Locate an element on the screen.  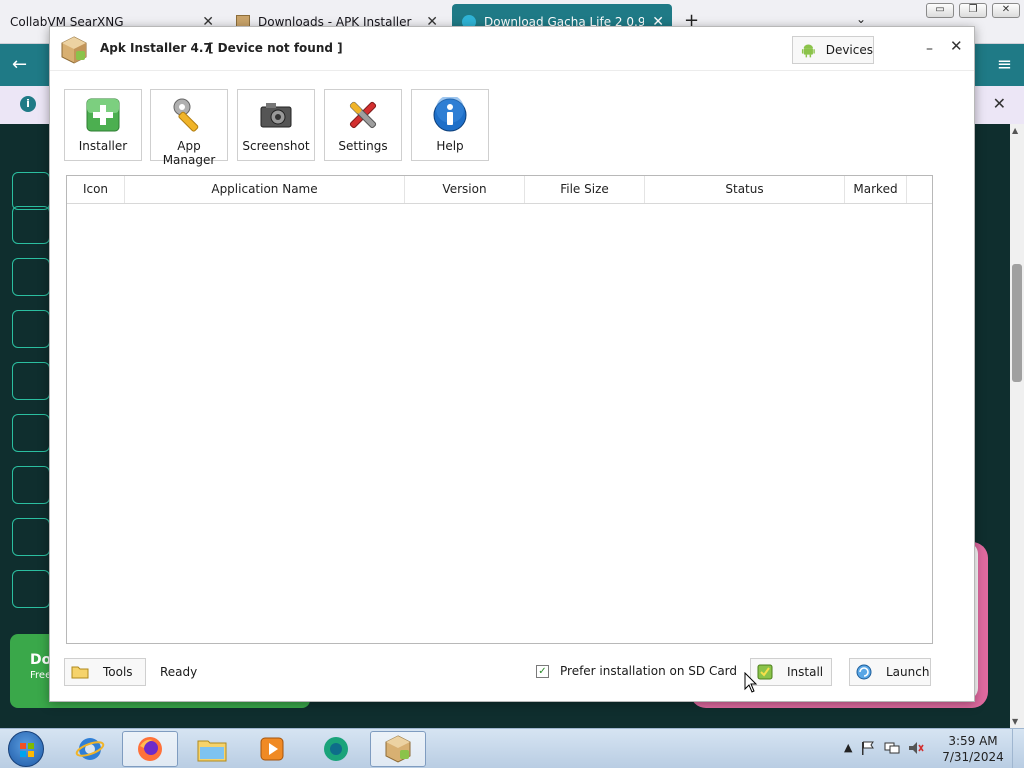
toolbar-label: Help is located at coordinates (450, 146).